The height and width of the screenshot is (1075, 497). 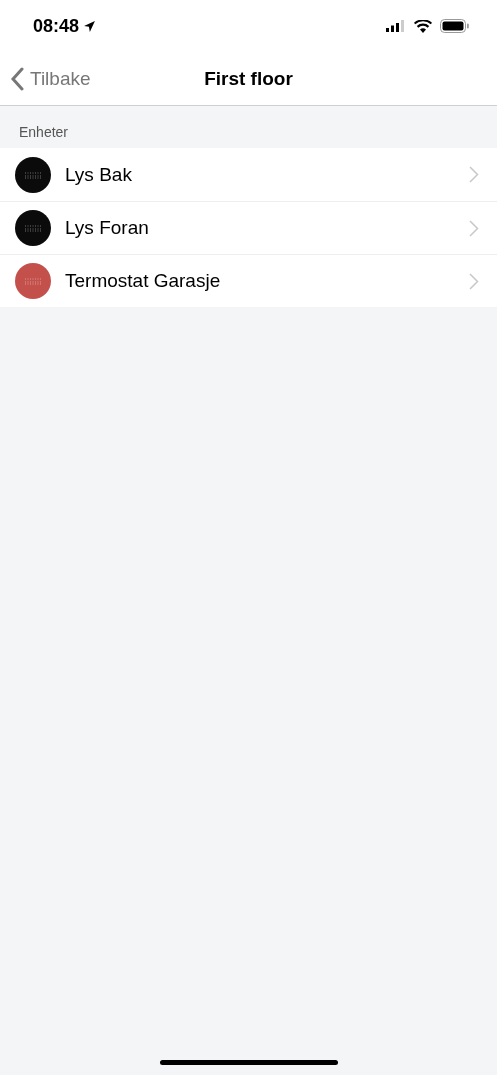 I want to click on section-header: Enheter, so click(x=44, y=132).